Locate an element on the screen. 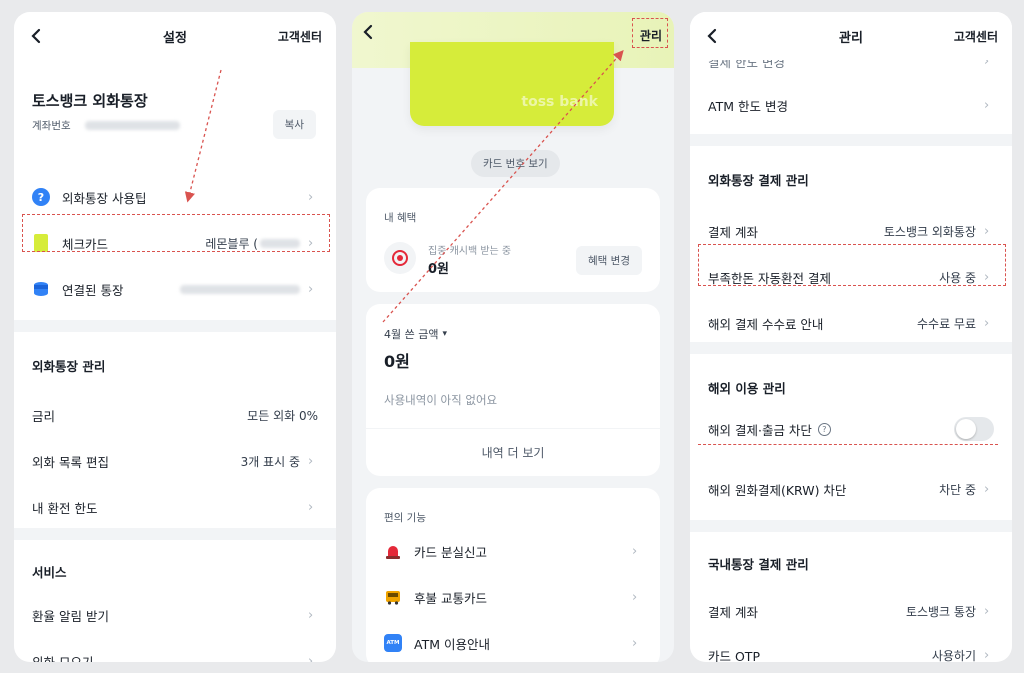 This screenshot has height=673, width=1024. row-value: 토스뱅크 외화통장 is located at coordinates (929, 231).